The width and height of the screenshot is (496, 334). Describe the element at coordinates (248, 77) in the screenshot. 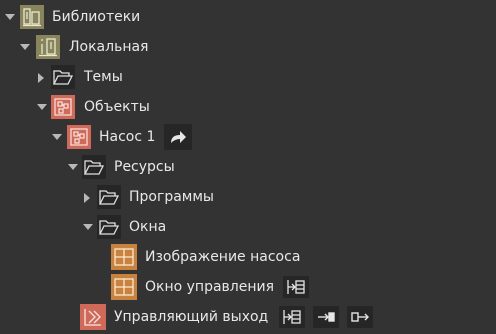

I see `tree-item-themes: Темы` at that location.